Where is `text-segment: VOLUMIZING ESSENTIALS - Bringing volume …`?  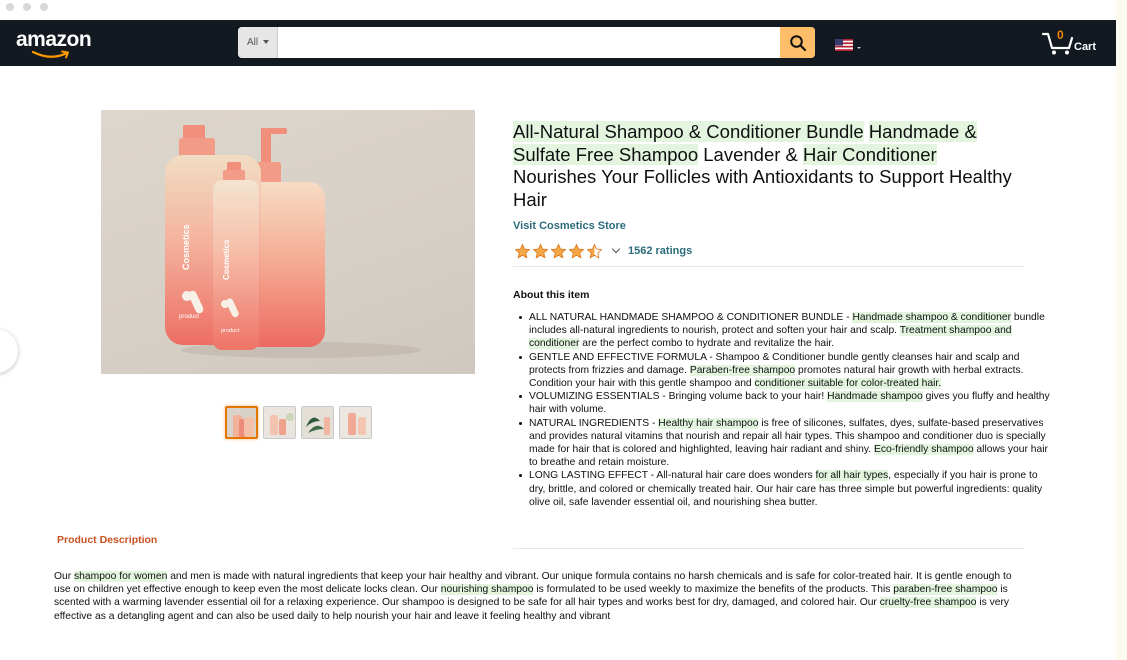
text-segment: VOLUMIZING ESSENTIALS - Bringing volume … is located at coordinates (678, 397).